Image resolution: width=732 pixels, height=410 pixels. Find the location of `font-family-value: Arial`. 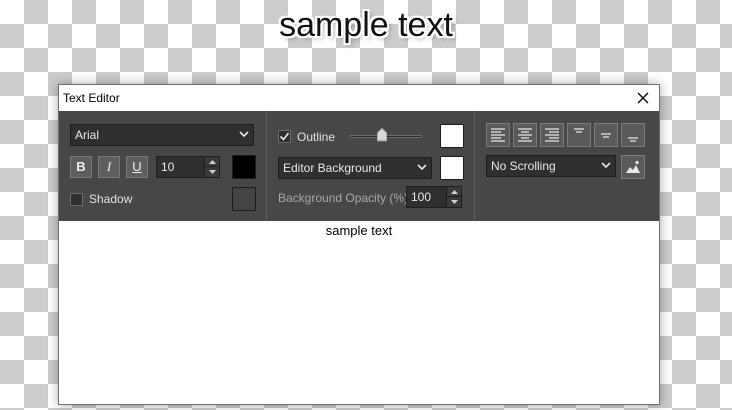

font-family-value: Arial is located at coordinates (87, 135).